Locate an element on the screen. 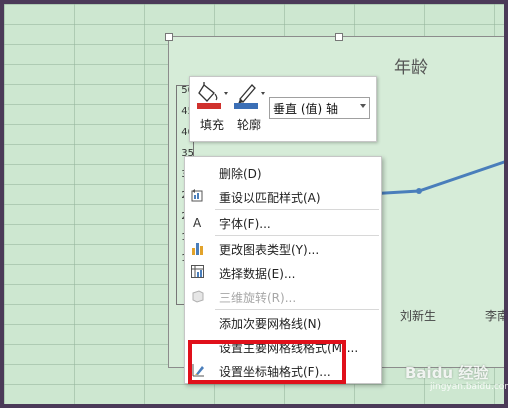 The height and width of the screenshot is (408, 508). chart-element-value: 垂直 (值) 轴 is located at coordinates (305, 109).